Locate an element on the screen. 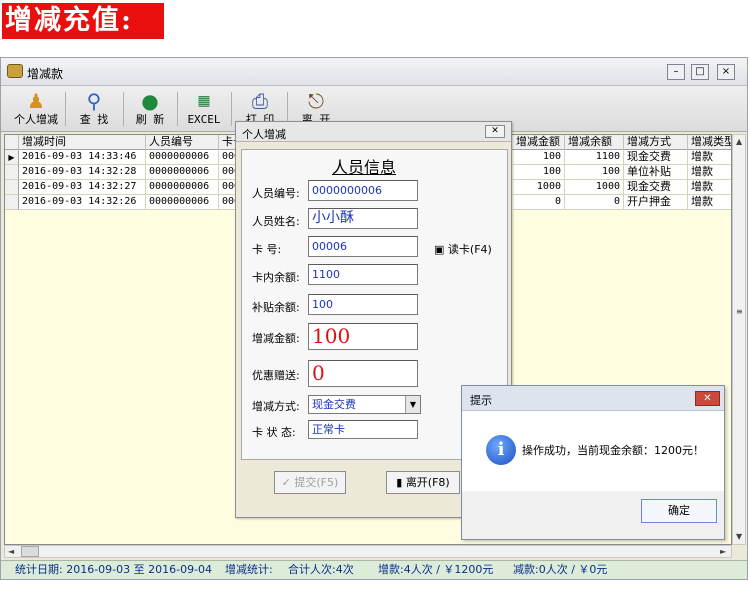  person-name-label: 人员姓名: is located at coordinates (276, 221).